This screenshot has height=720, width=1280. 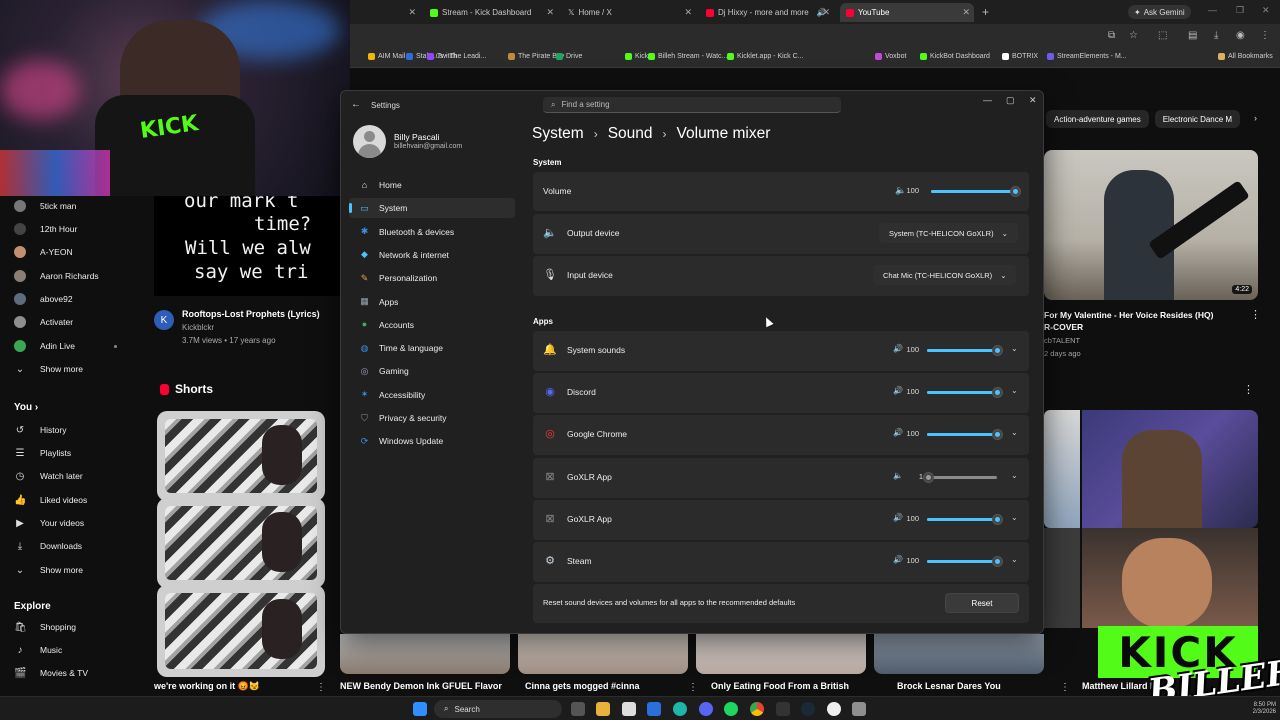 I want to click on ask-gemini-button: ✦ Ask Gemini, so click(x=1159, y=12).